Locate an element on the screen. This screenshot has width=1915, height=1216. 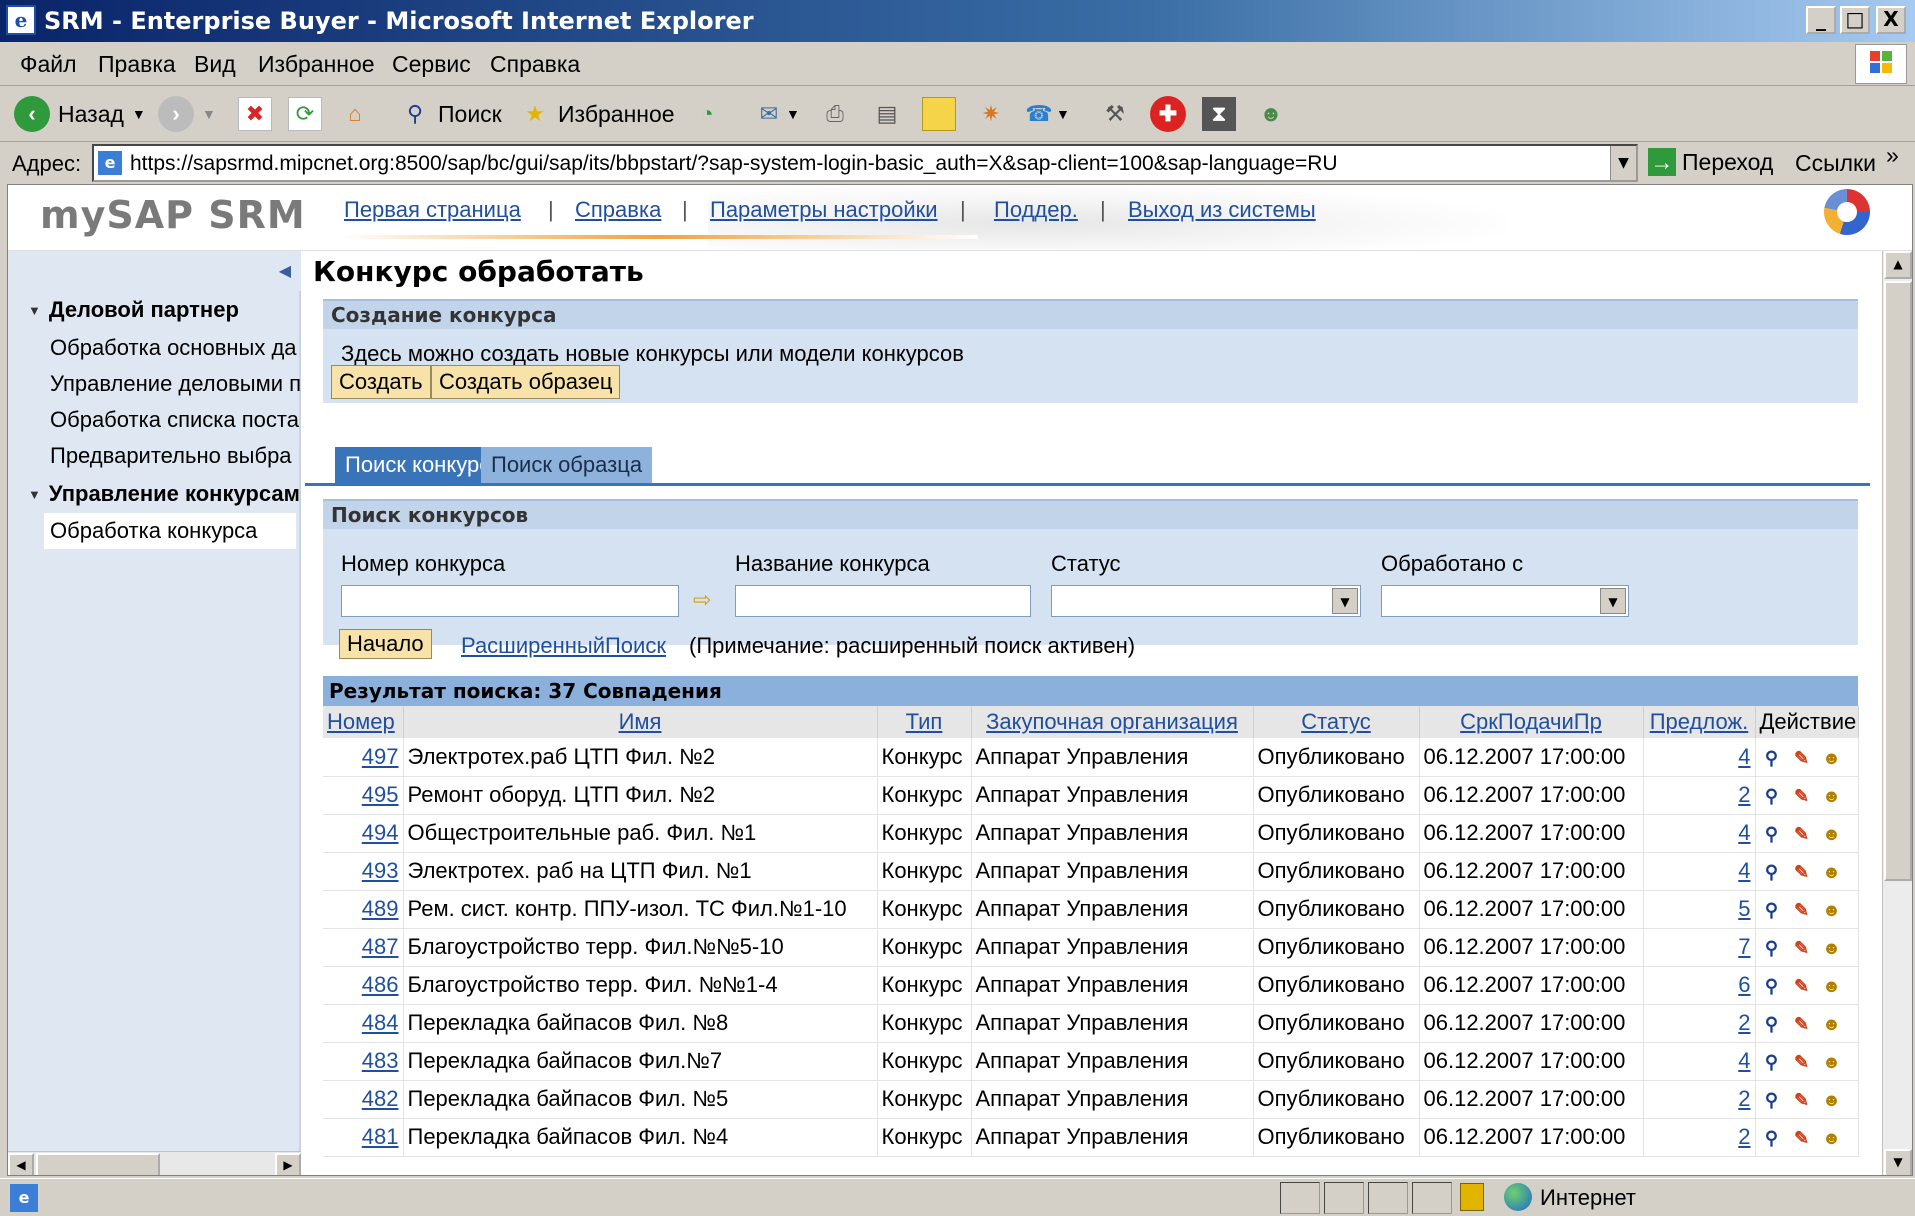
scroll-left-icon: ◀ is located at coordinates (21, 1164).